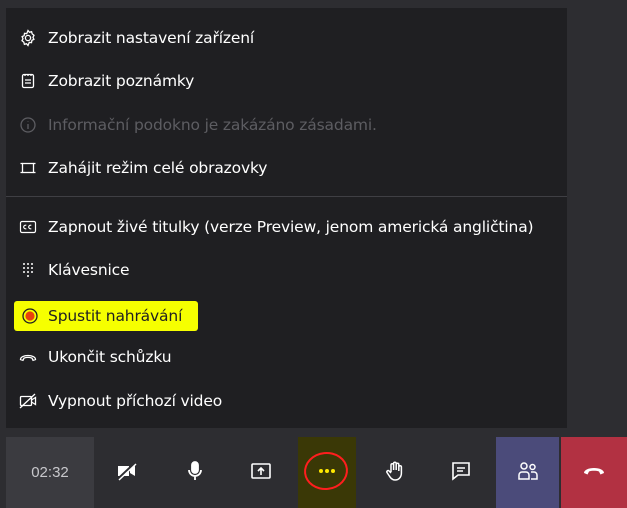 Image resolution: width=627 pixels, height=508 pixels. Describe the element at coordinates (28, 168) in the screenshot. I see `fullscreen-icon` at that location.